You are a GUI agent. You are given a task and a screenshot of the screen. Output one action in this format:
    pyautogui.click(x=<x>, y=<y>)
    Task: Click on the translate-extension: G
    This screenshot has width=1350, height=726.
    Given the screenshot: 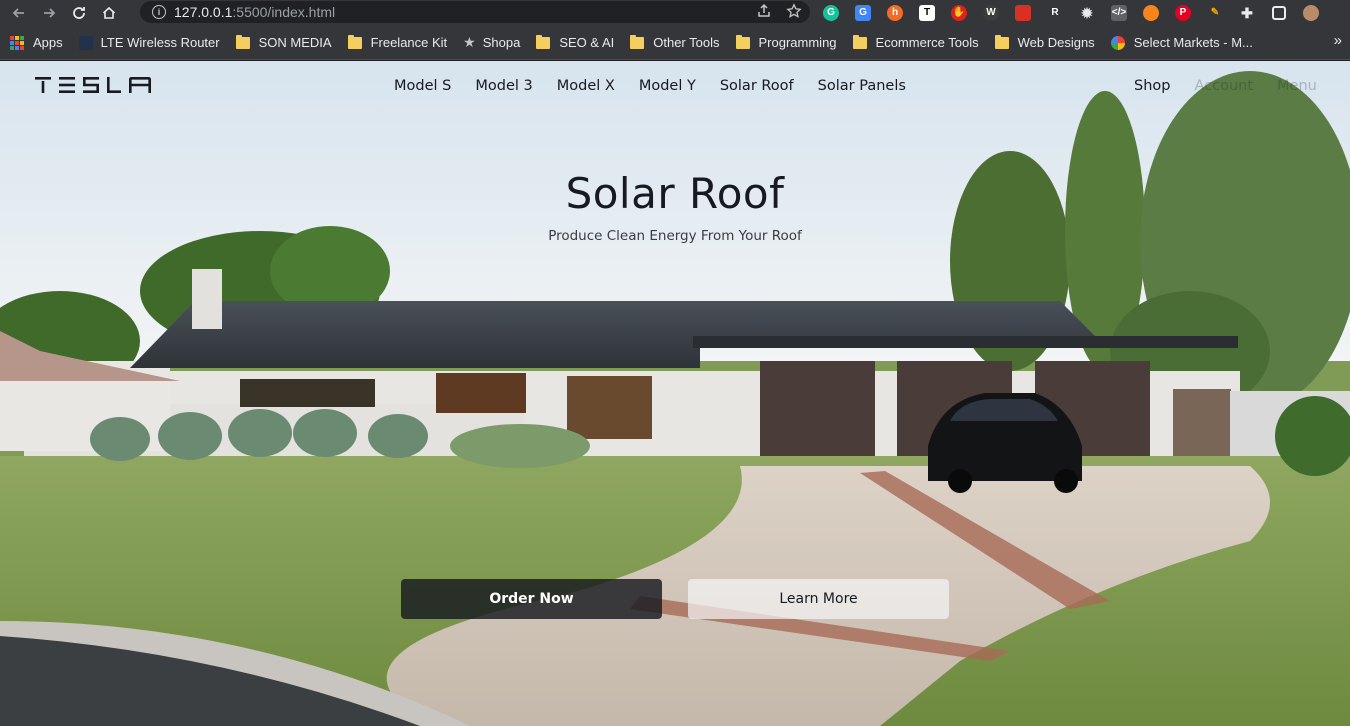 What is the action you would take?
    pyautogui.click(x=863, y=13)
    